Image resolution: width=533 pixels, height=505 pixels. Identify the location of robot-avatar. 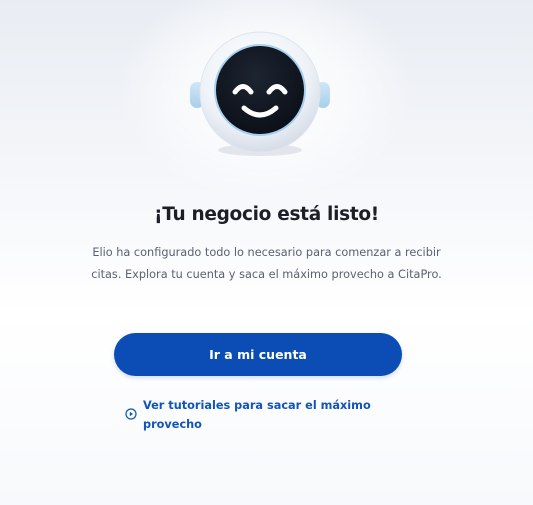
(260, 94).